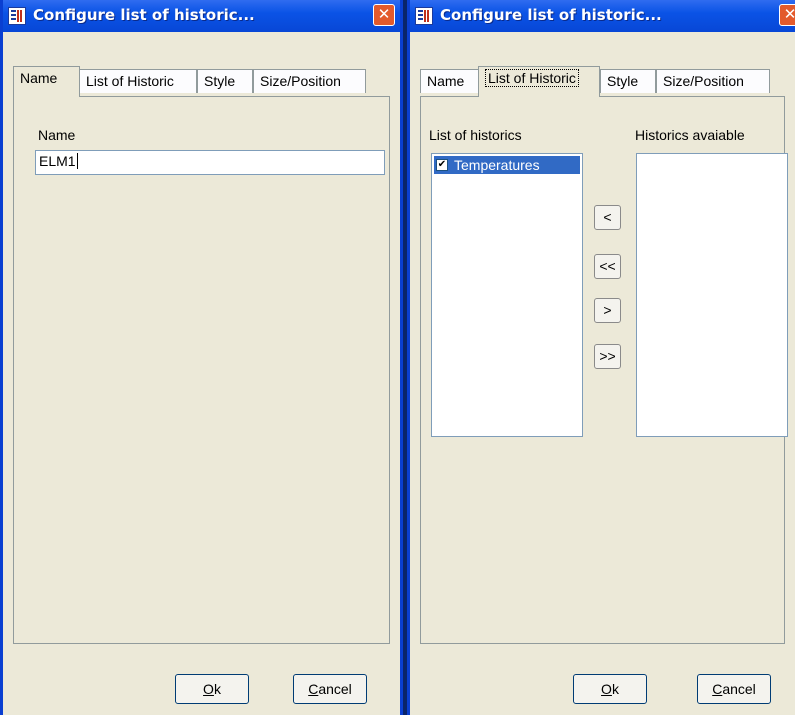 Image resolution: width=795 pixels, height=715 pixels. Describe the element at coordinates (607, 310) in the screenshot. I see `move-right-button: >` at that location.